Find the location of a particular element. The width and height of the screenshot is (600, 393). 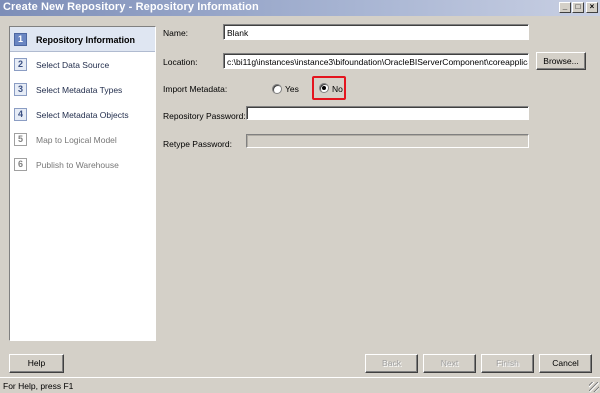

close-button: × is located at coordinates (592, 7).